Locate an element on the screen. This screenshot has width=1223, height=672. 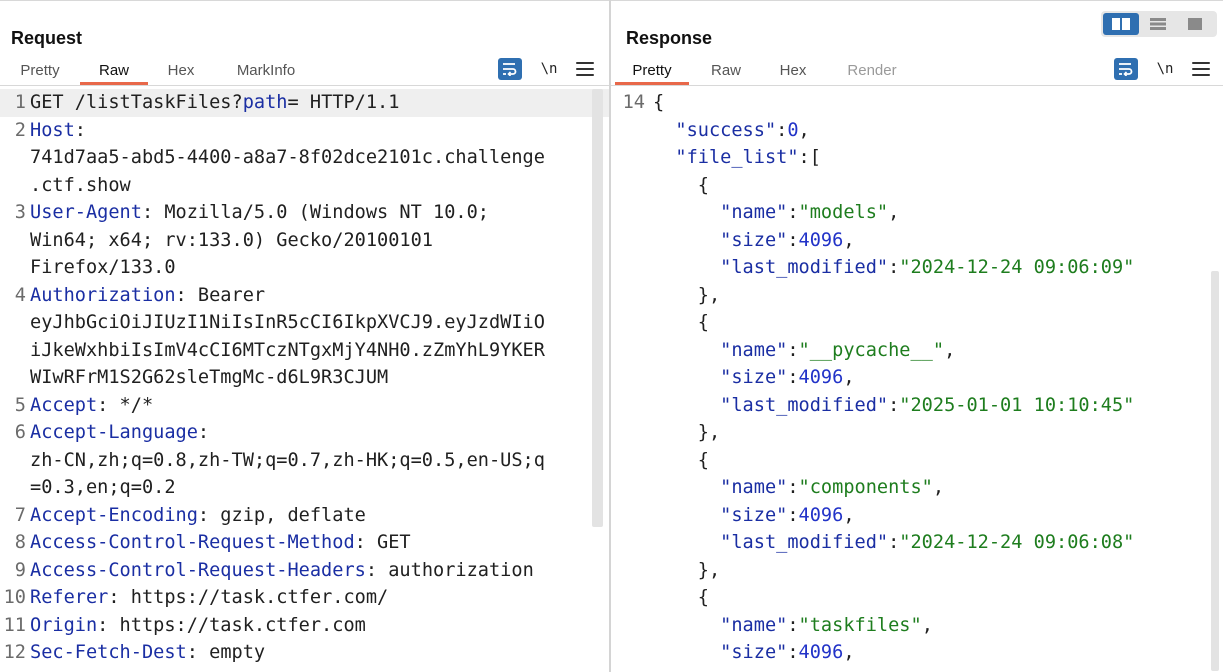
request-tab-hex: Hex is located at coordinates (181, 70).